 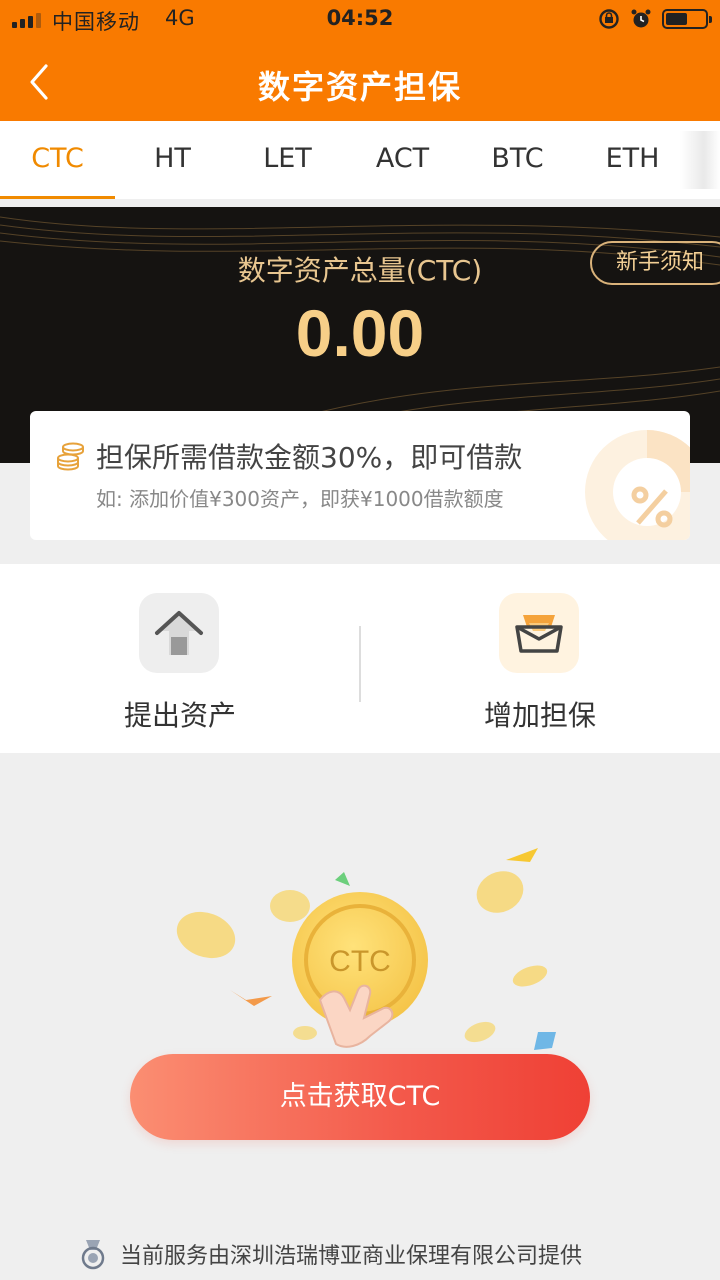 What do you see at coordinates (172, 160) in the screenshot?
I see `tab-ht: HT` at bounding box center [172, 160].